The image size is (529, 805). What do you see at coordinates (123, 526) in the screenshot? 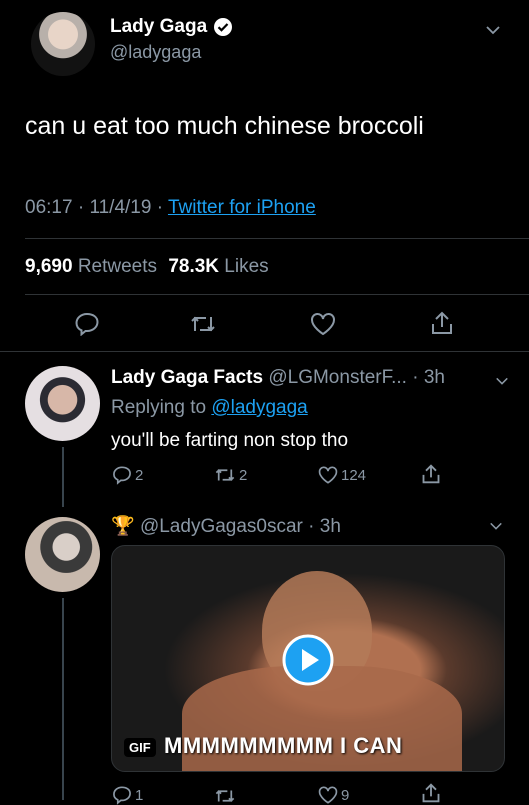
I see `trophy-emoji: 🏆` at bounding box center [123, 526].